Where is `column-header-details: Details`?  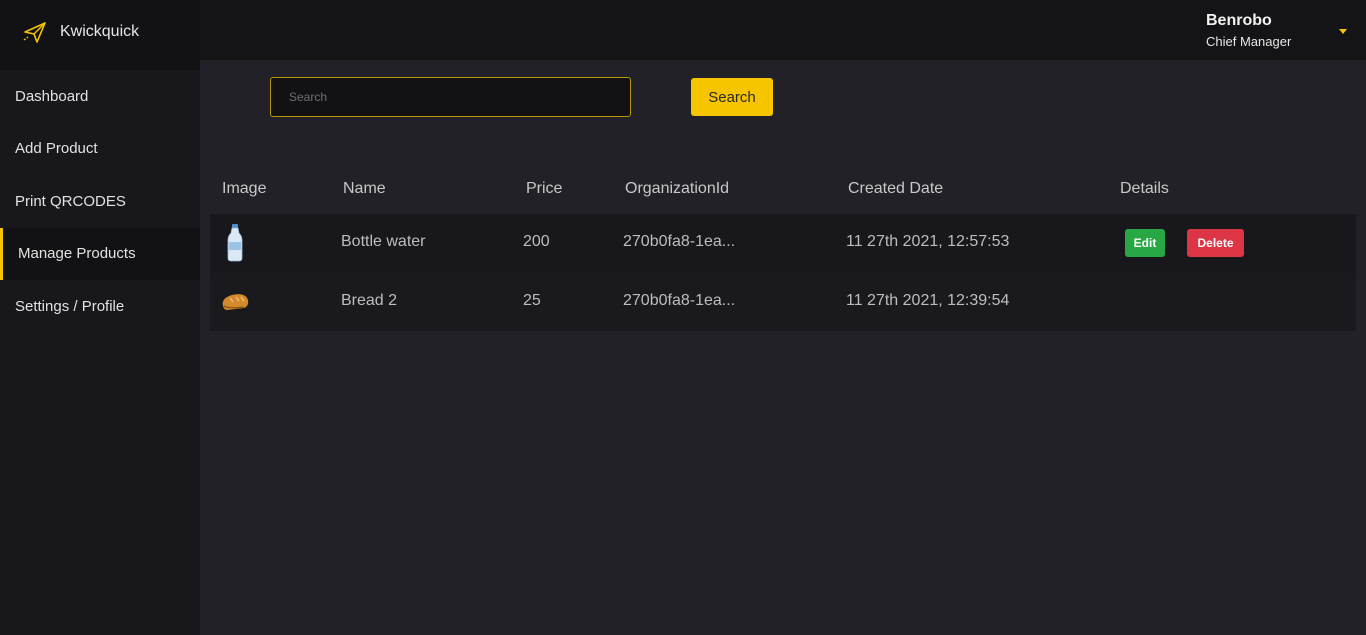 column-header-details: Details is located at coordinates (1144, 188).